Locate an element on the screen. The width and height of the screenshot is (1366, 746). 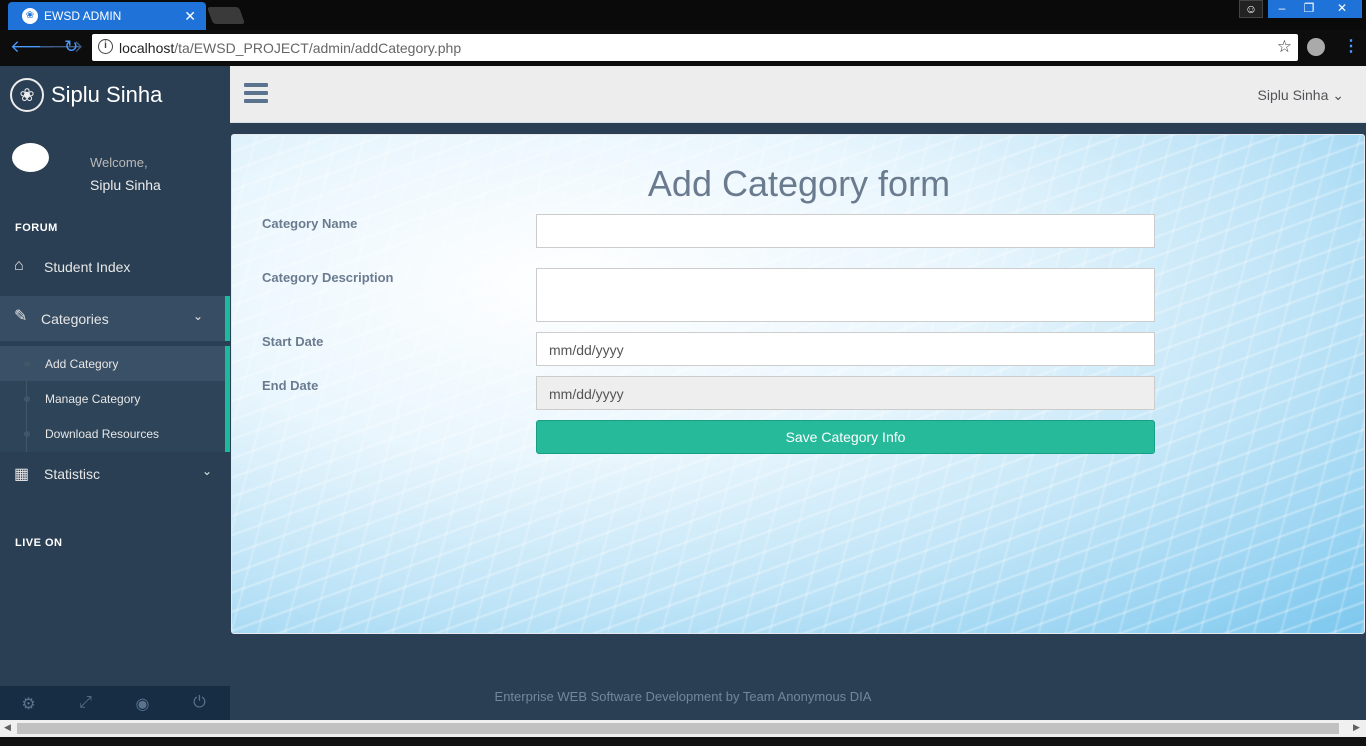
sidebar-item-student-index: ⌂ Student Index is located at coordinates (115, 267).